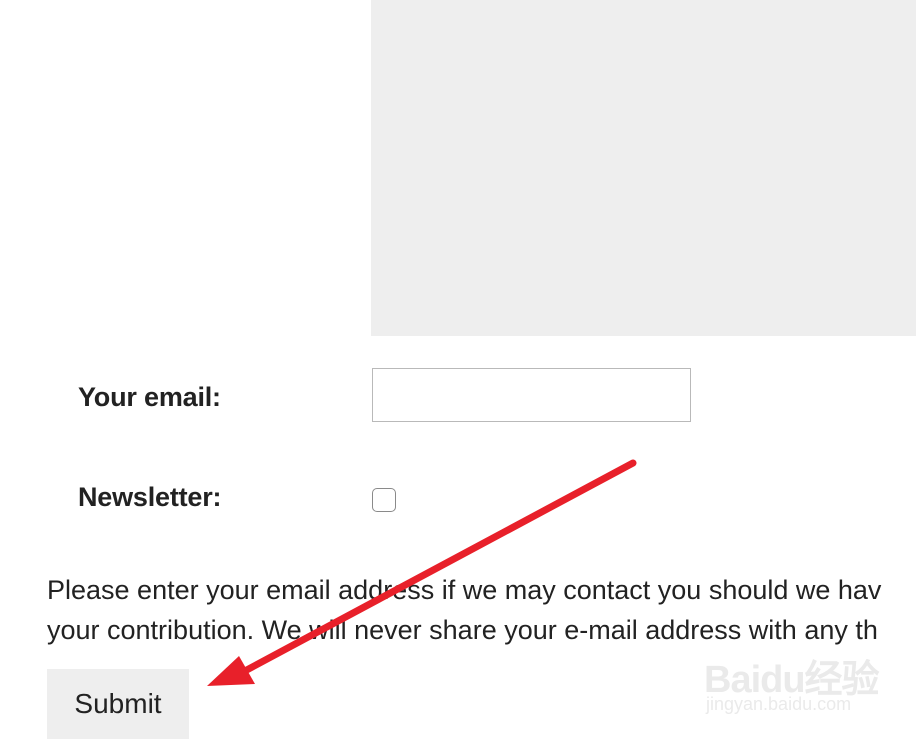 This screenshot has height=739, width=916. What do you see at coordinates (531, 395) in the screenshot?
I see `email-field` at bounding box center [531, 395].